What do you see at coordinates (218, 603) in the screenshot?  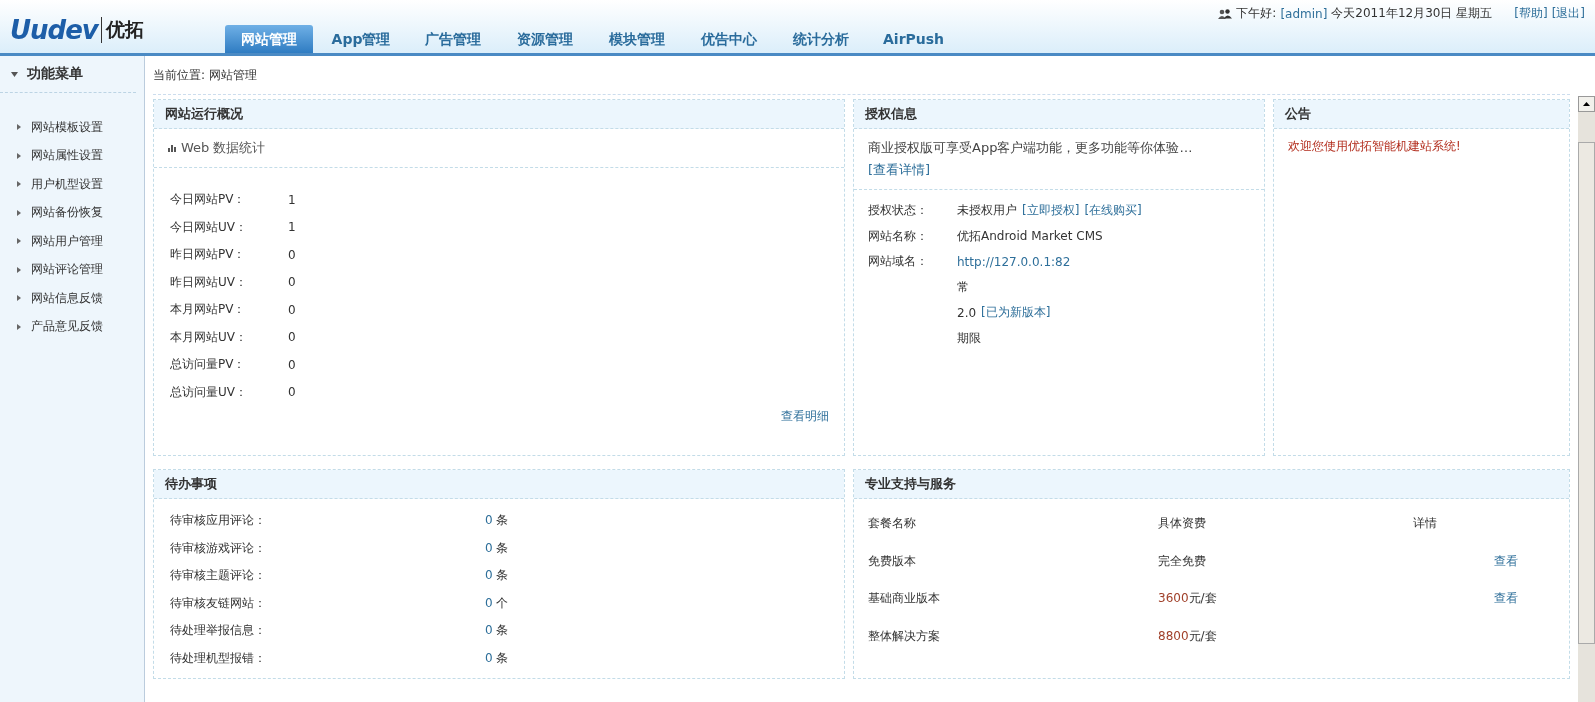 I see `todo-label: 待审核友链网站：` at bounding box center [218, 603].